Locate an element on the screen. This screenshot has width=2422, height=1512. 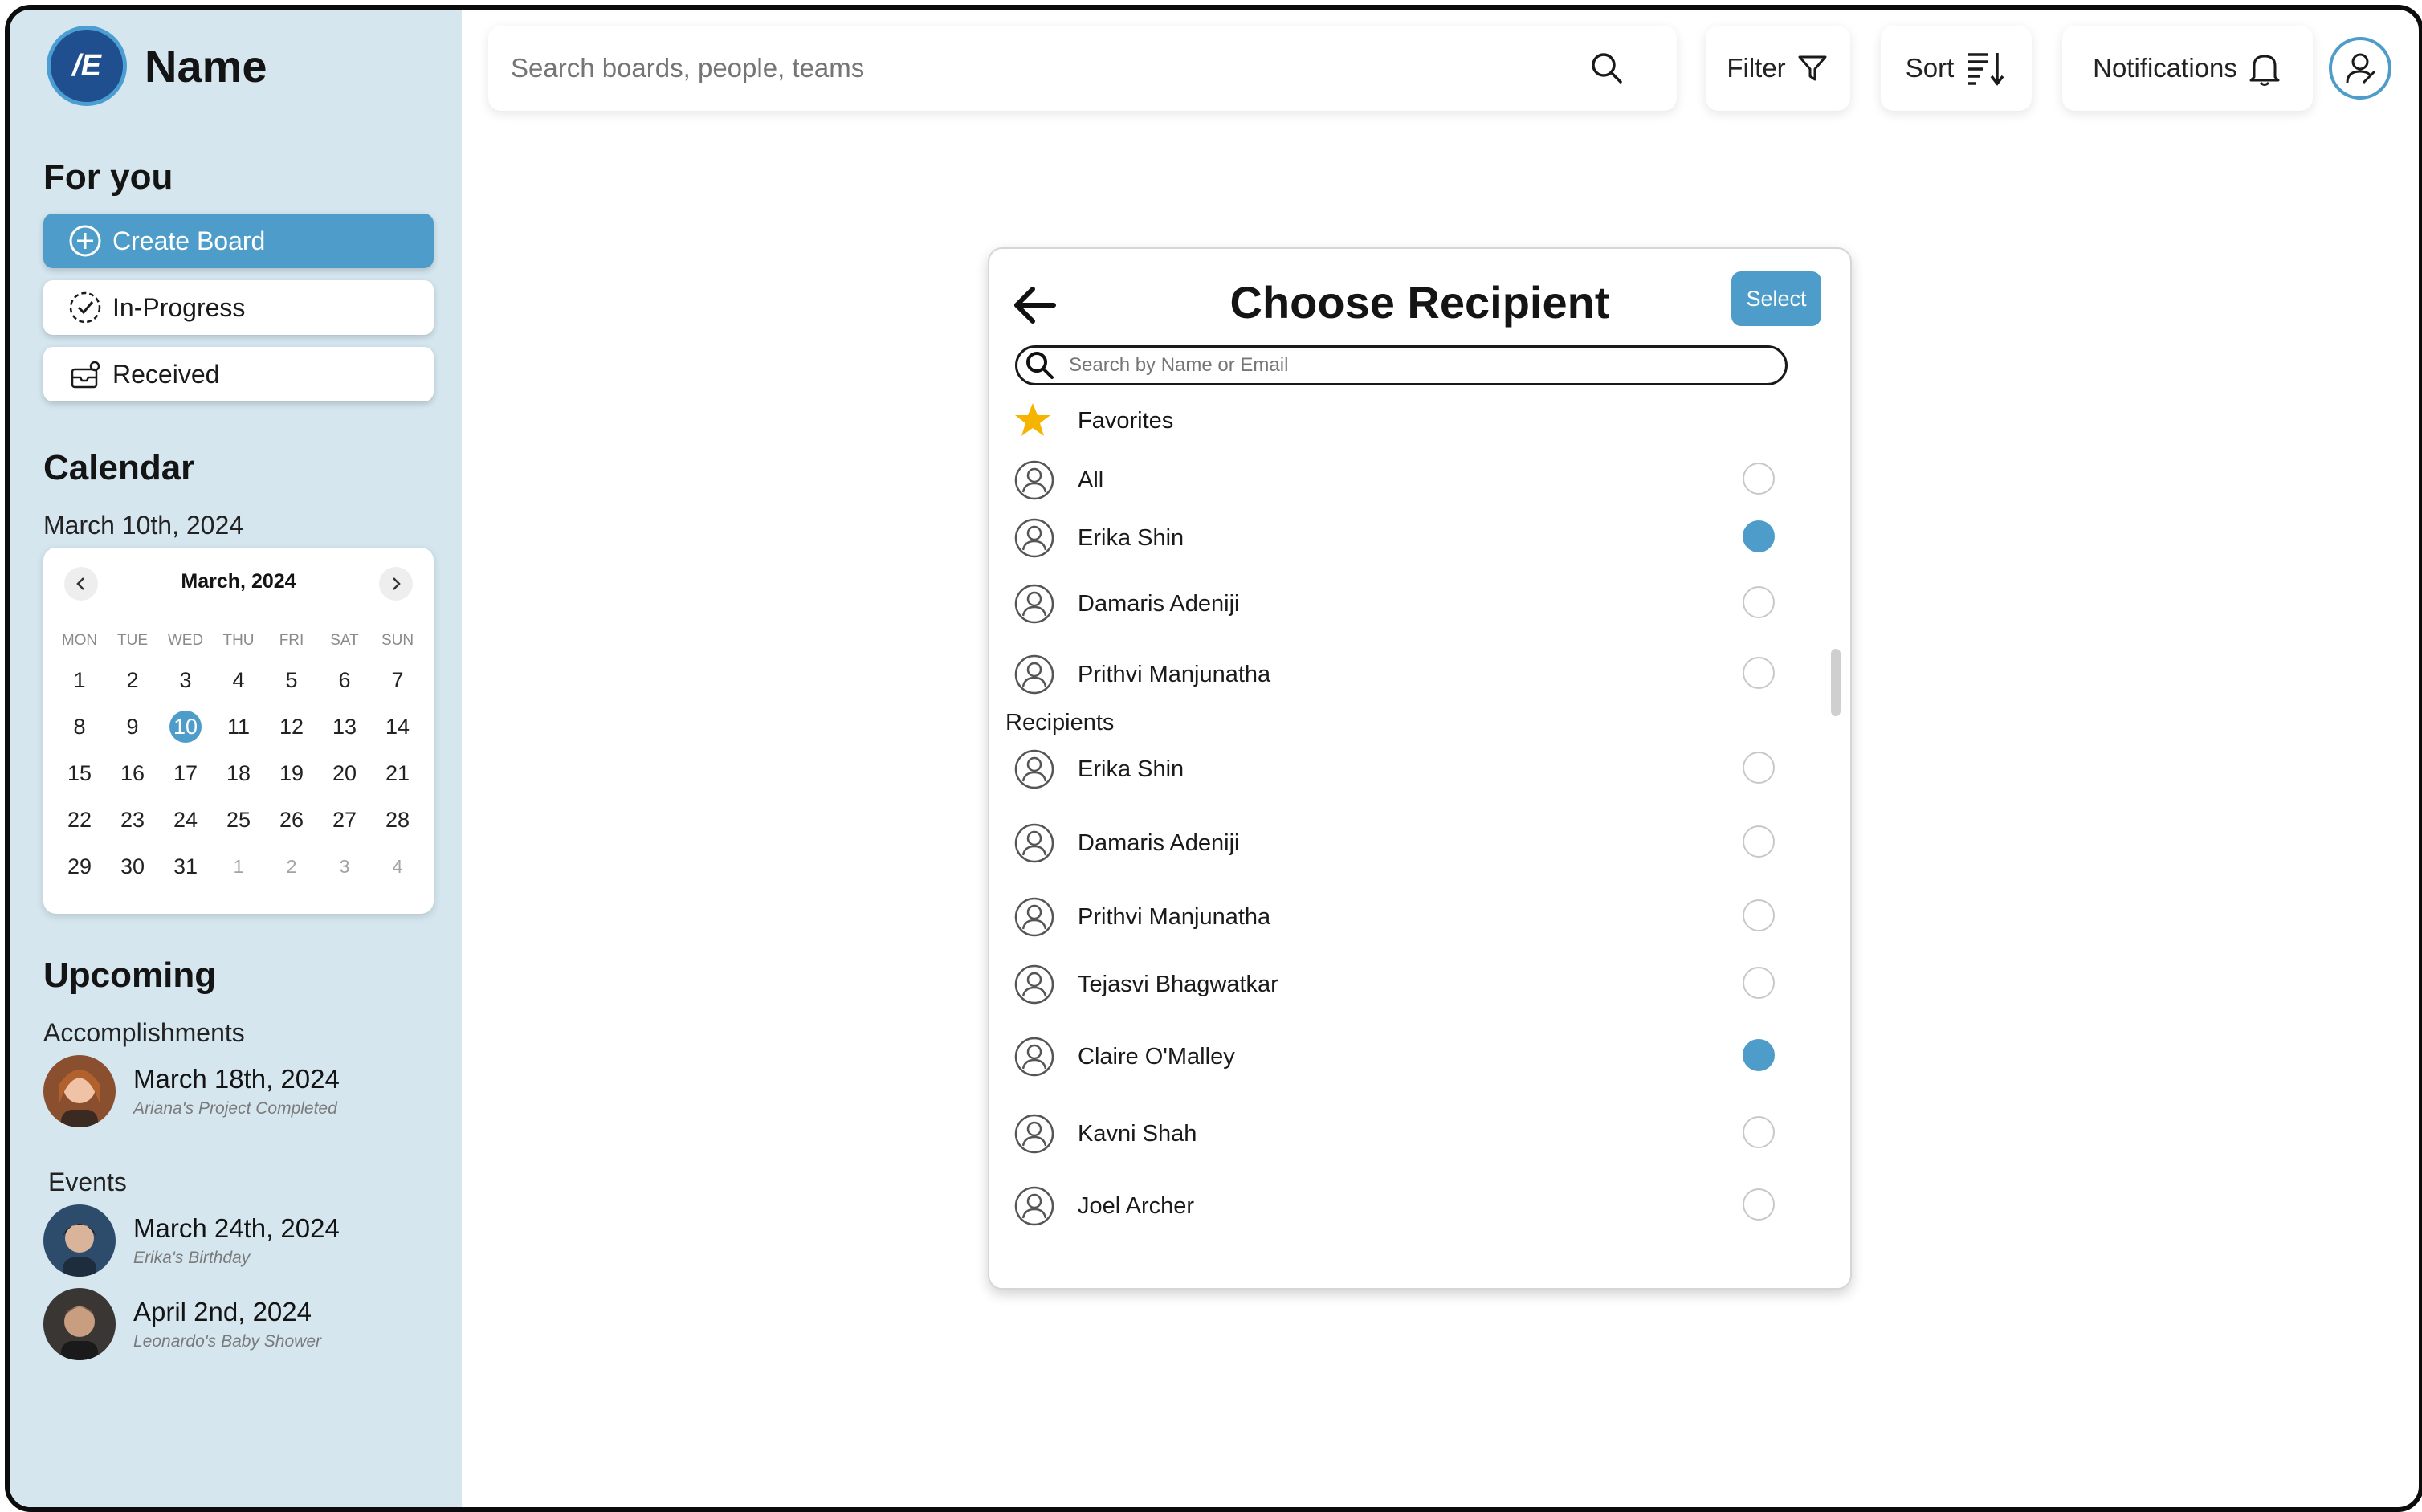
filter-button: Filter is located at coordinates (1778, 69).